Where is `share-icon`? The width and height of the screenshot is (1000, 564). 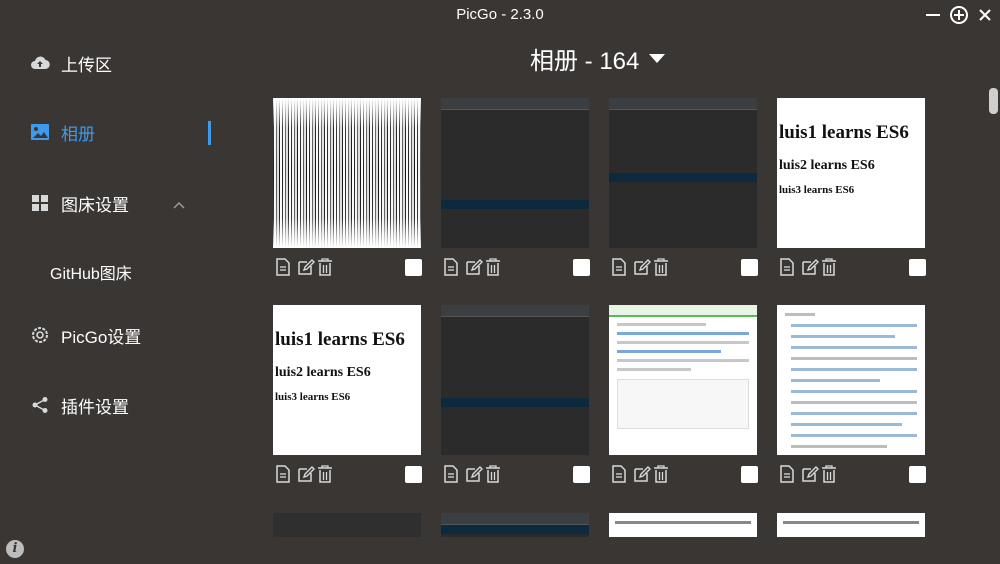
share-icon is located at coordinates (40, 405).